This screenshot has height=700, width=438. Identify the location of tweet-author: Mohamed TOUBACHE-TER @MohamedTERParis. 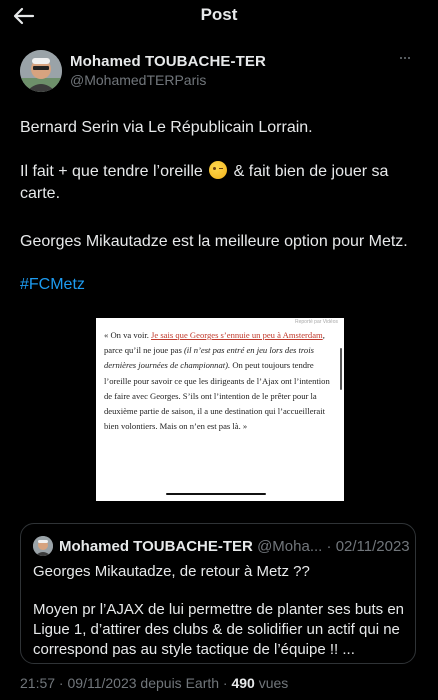
(220, 73).